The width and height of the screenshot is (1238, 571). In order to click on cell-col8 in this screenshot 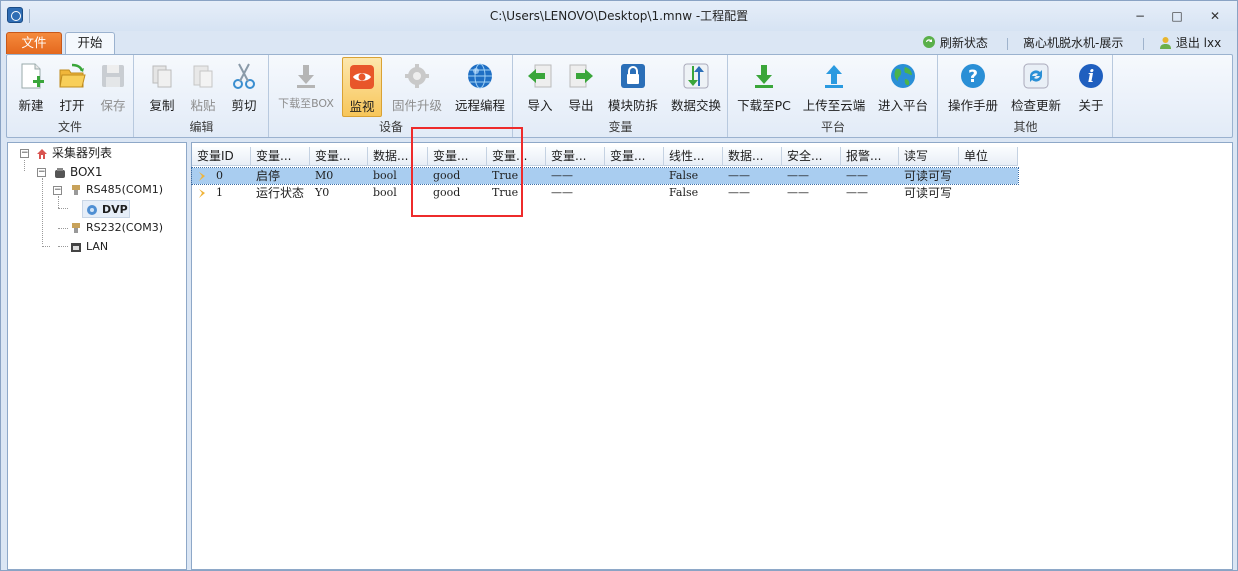, I will do `click(634, 176)`.